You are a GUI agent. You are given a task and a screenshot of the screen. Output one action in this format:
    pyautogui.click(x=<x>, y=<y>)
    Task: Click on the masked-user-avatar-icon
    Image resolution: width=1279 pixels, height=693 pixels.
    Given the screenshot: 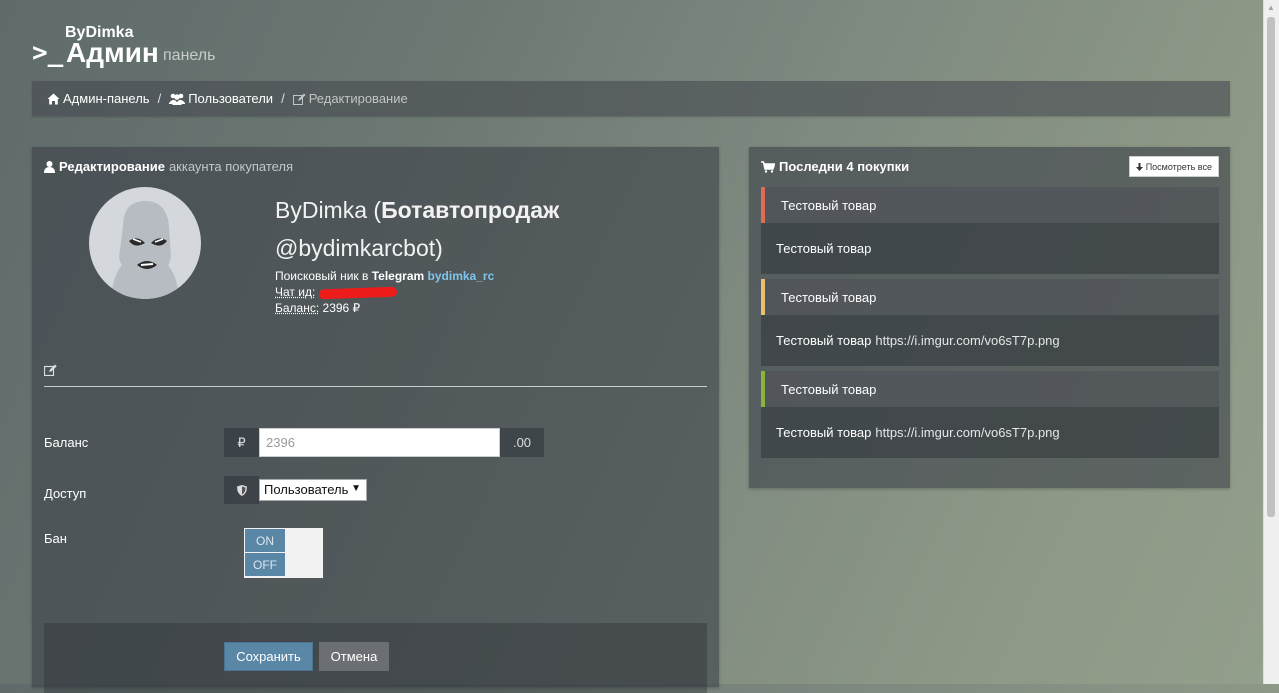 What is the action you would take?
    pyautogui.click(x=145, y=243)
    